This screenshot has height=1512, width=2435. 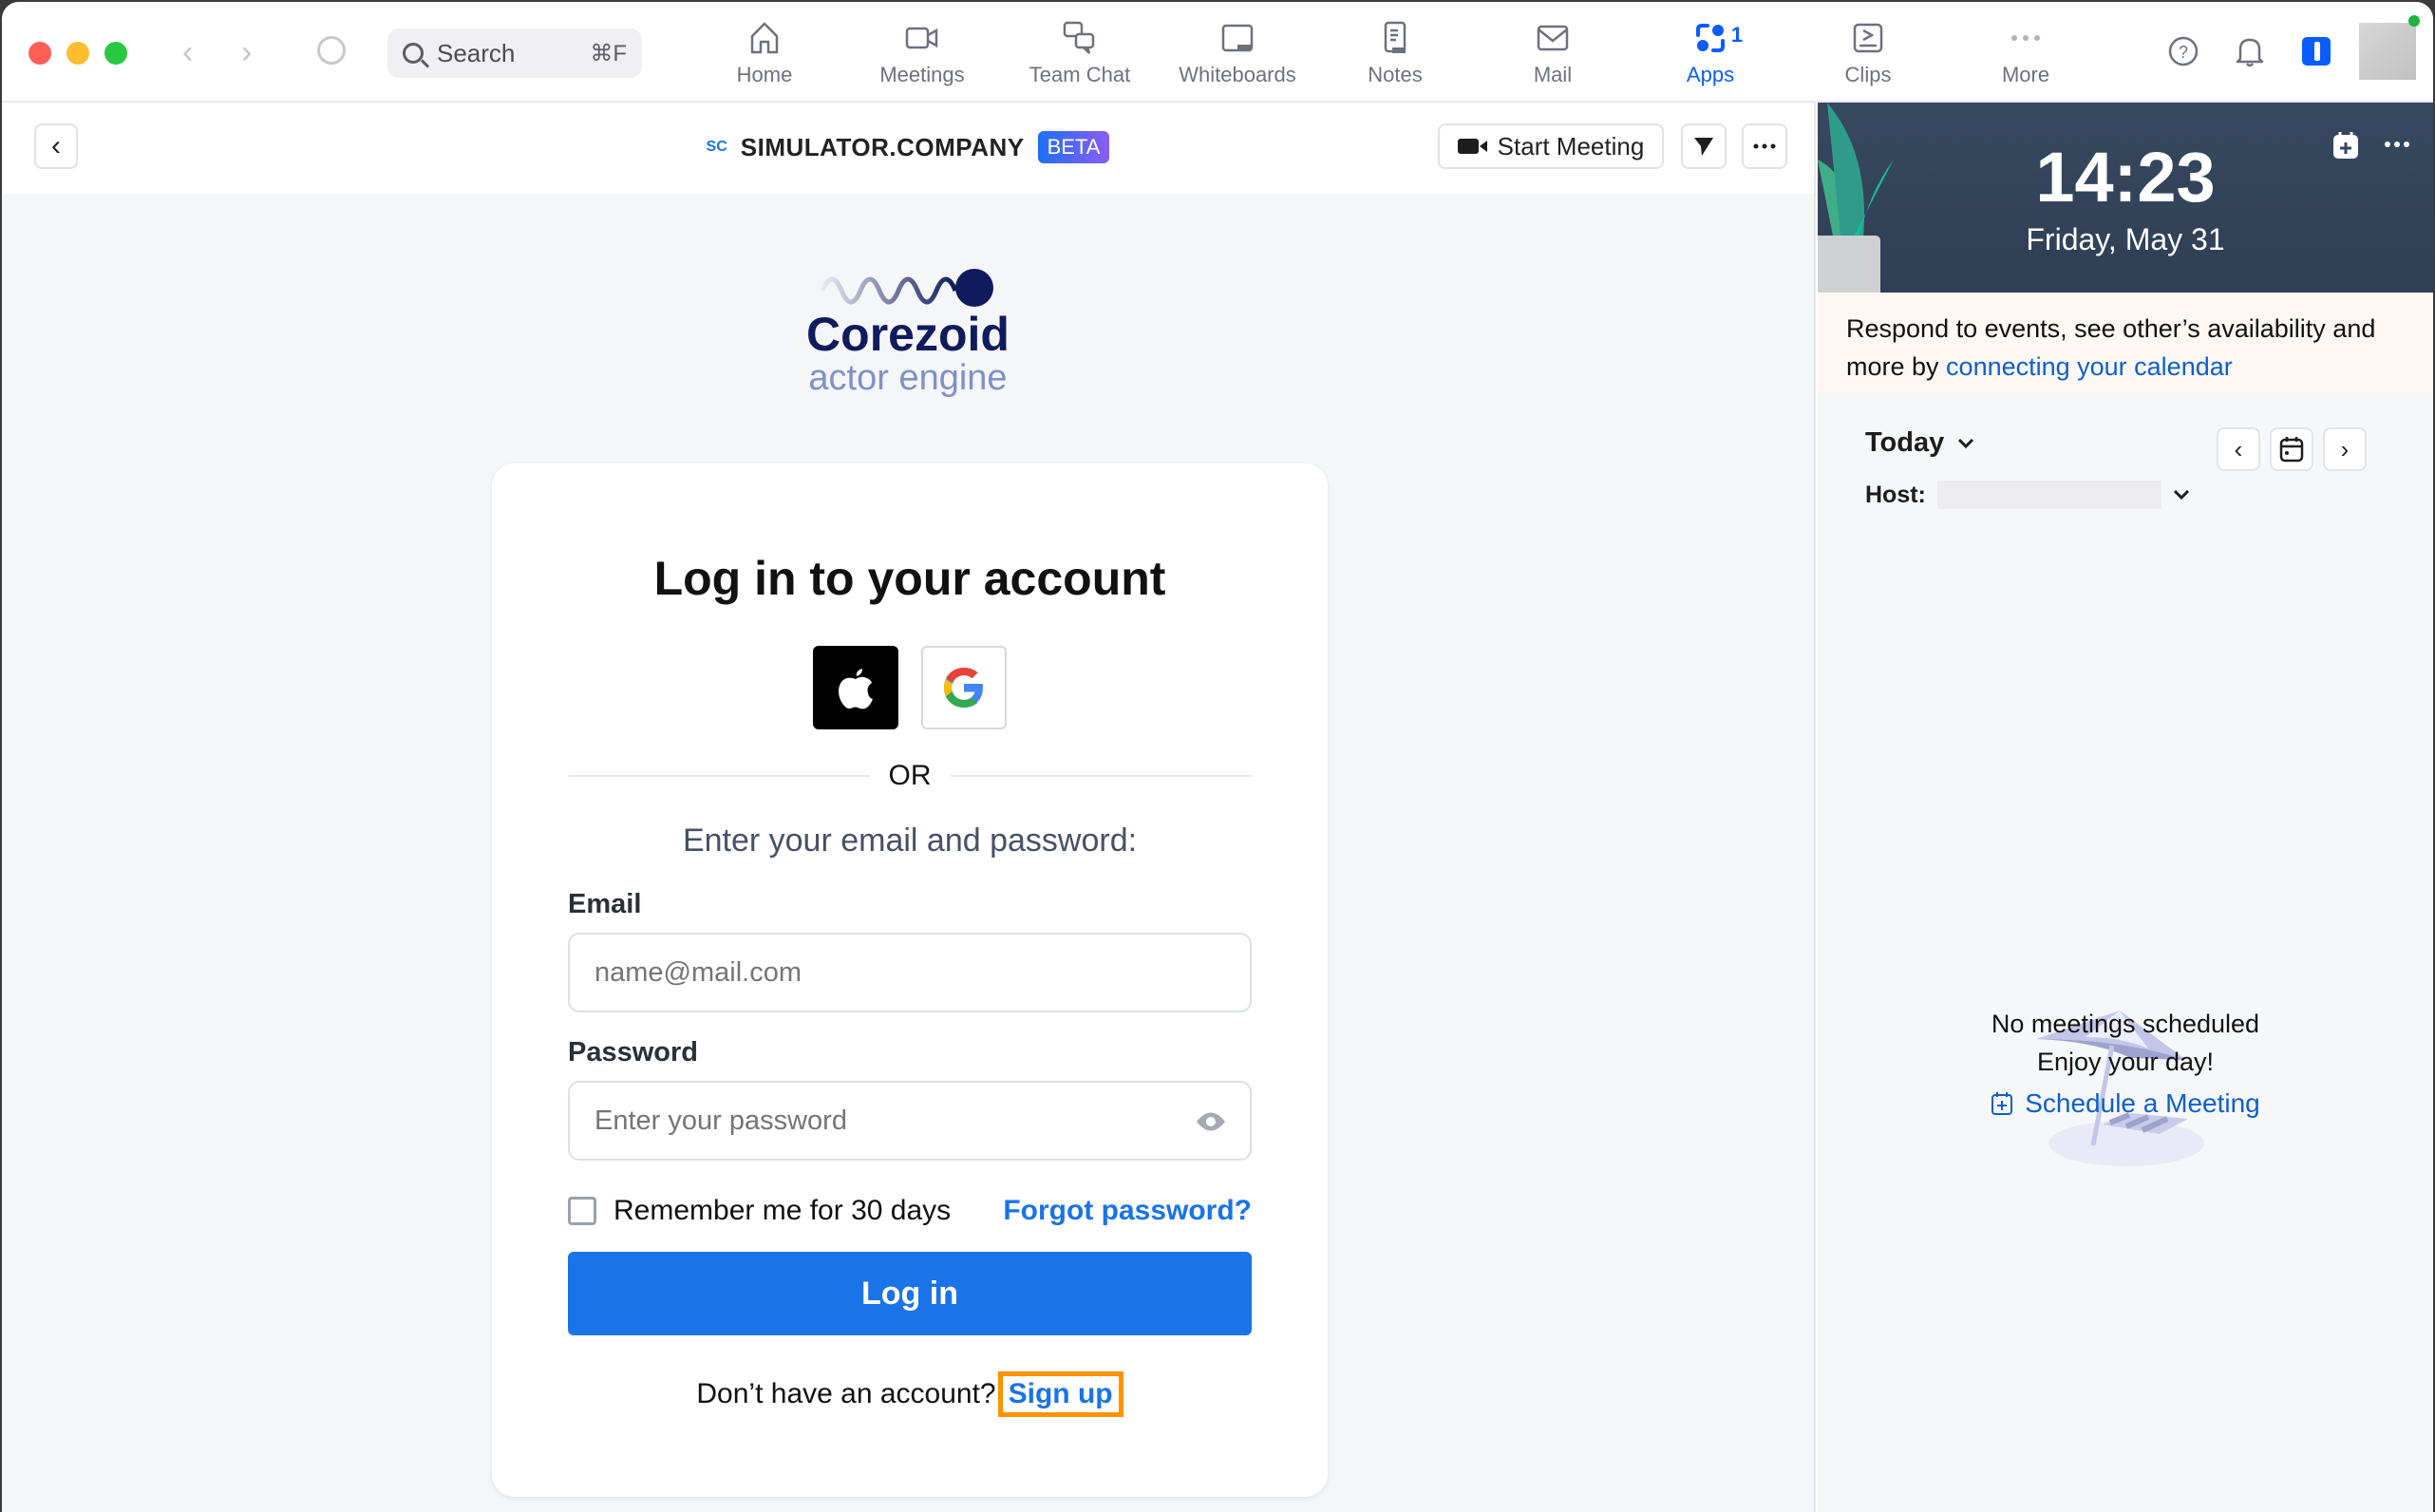 I want to click on empty-message: No meetings scheduled, so click(x=2125, y=1024).